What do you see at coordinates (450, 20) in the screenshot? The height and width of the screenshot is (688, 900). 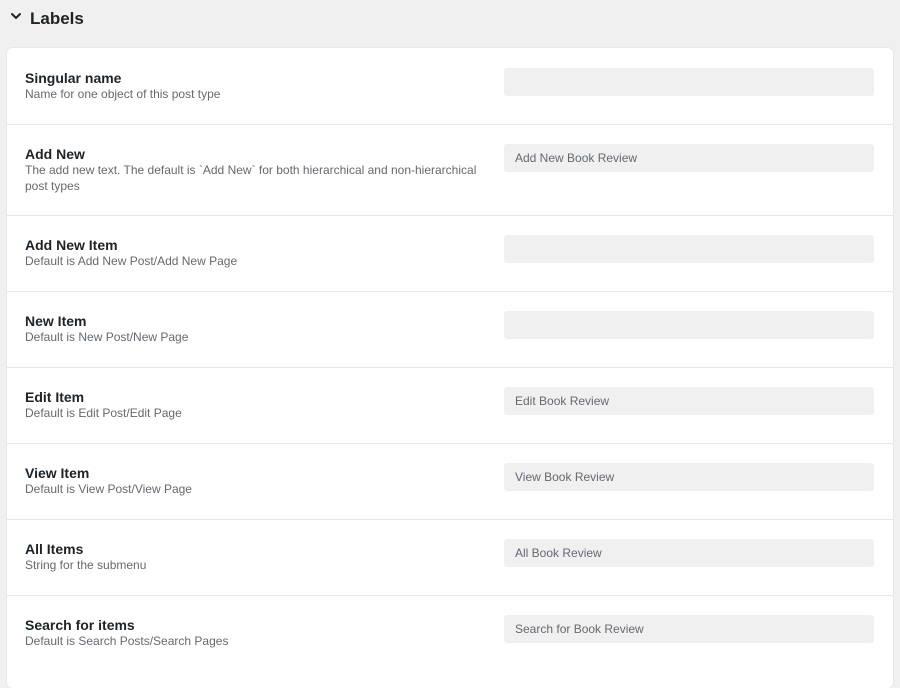 I see `labels-section-header: Labels` at bounding box center [450, 20].